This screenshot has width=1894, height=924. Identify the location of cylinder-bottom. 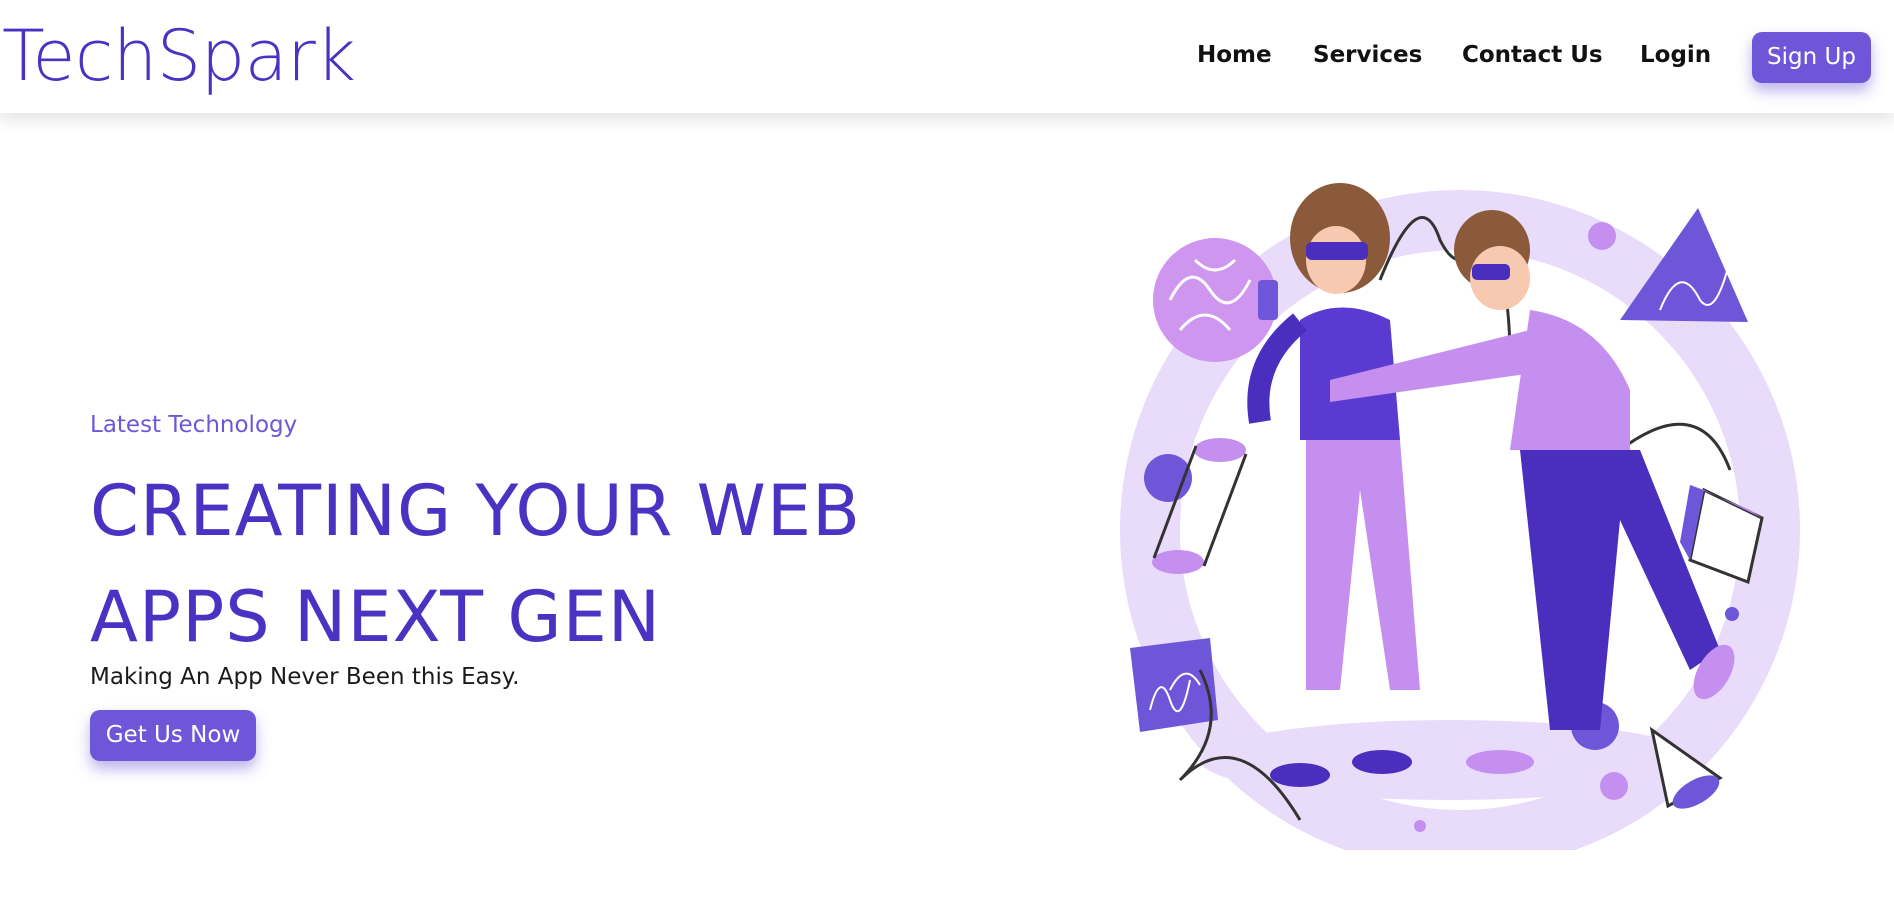
(1178, 562).